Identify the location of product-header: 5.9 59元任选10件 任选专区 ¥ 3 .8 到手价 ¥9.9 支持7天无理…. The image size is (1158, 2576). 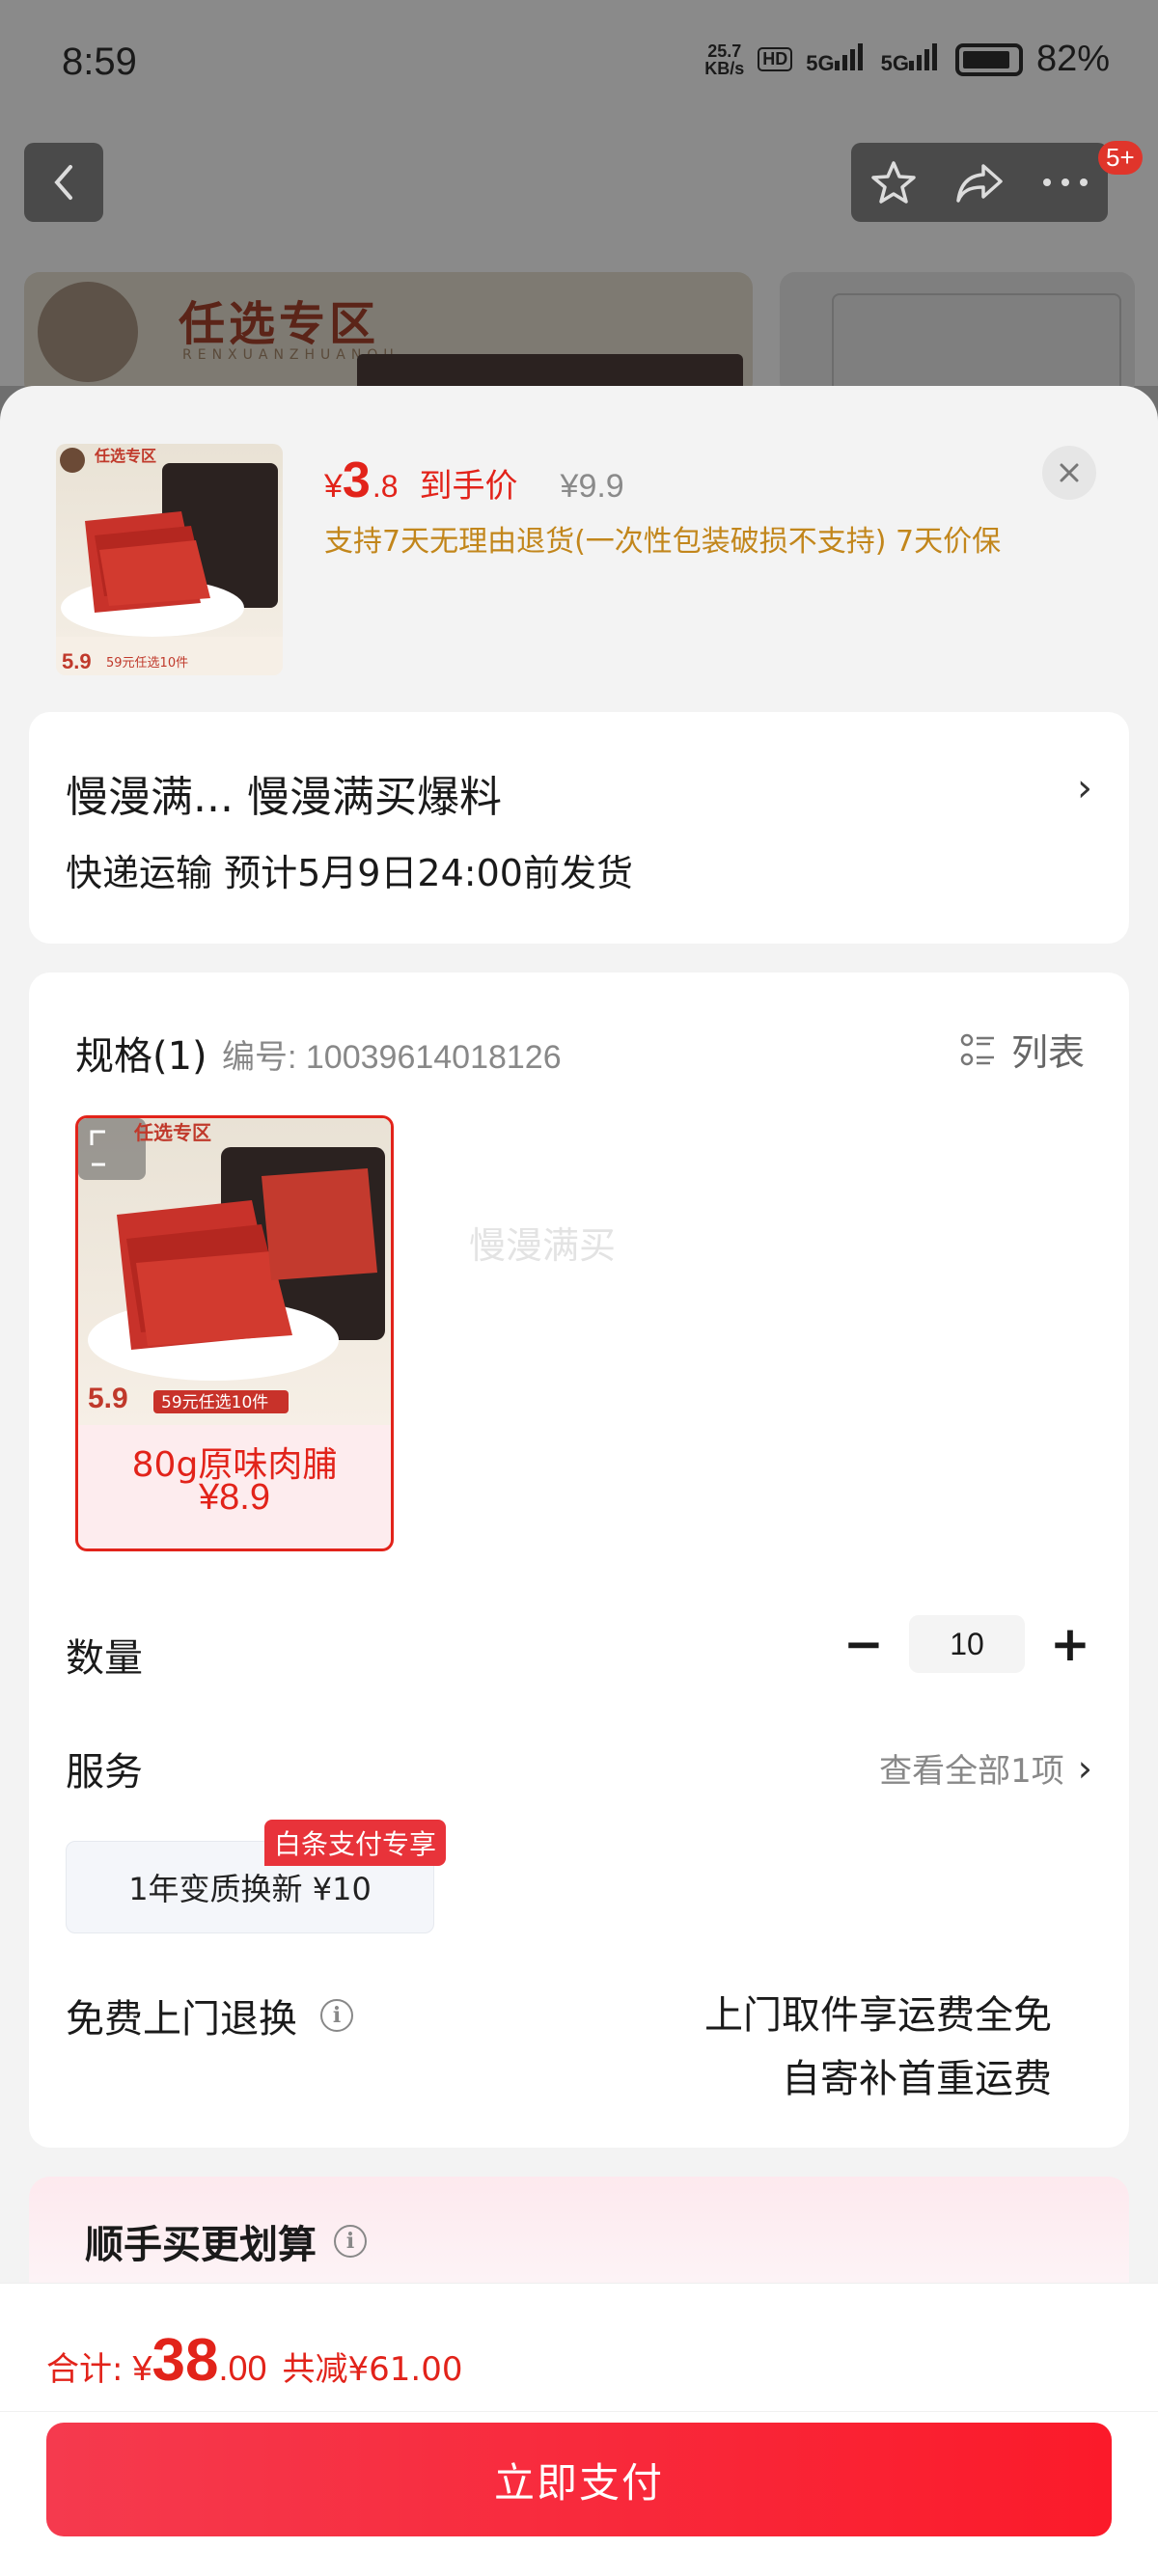
(579, 545).